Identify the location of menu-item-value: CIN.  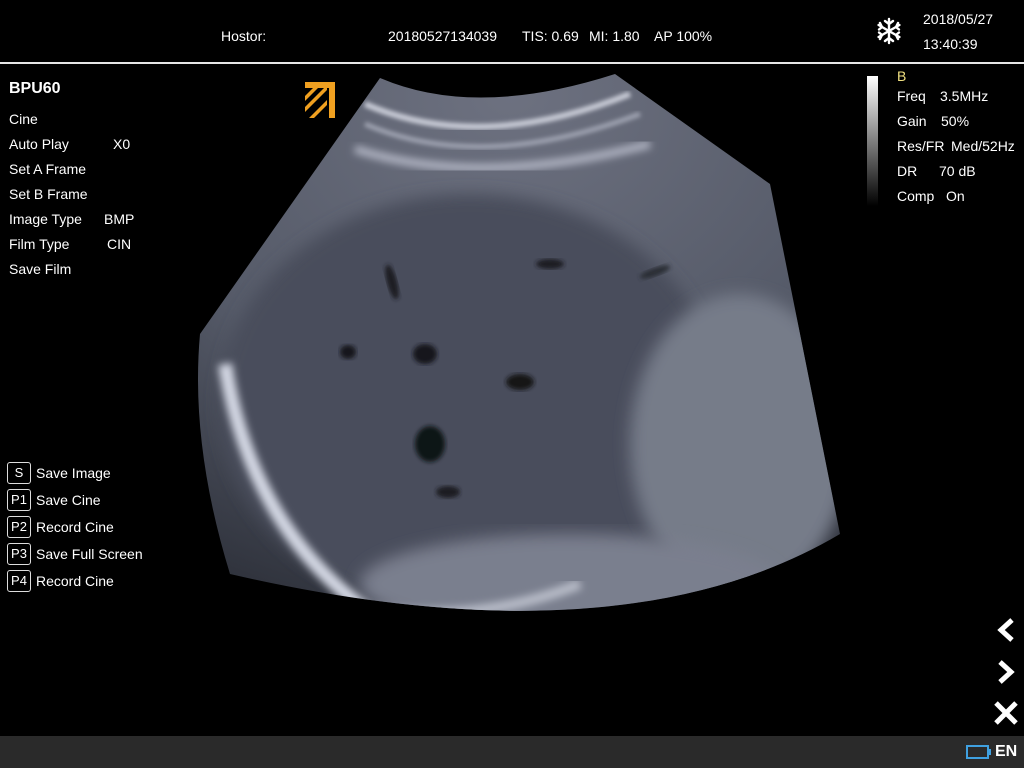
(119, 244).